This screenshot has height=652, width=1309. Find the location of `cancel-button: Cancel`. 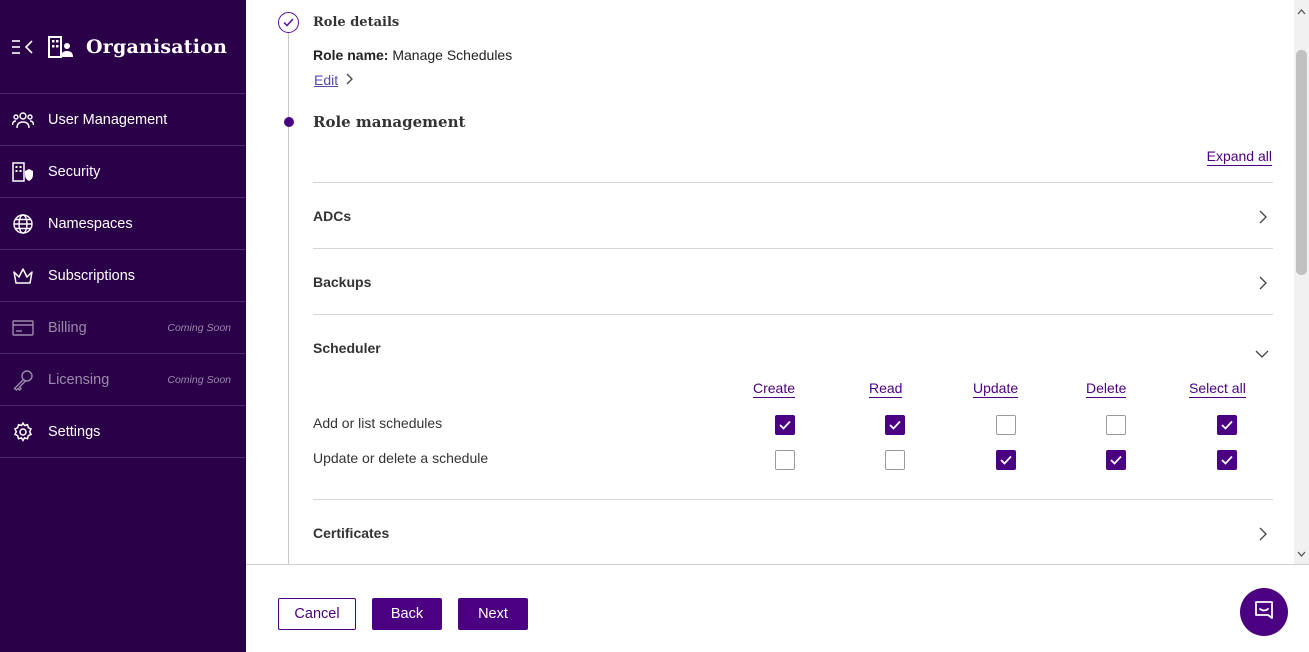

cancel-button: Cancel is located at coordinates (317, 614).